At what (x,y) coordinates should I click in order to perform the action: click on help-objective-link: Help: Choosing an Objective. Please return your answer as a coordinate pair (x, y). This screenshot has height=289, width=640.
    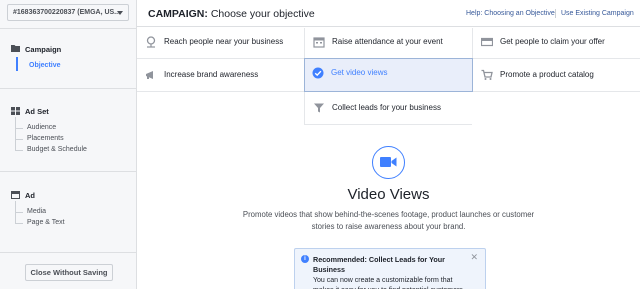
    Looking at the image, I should click on (510, 13).